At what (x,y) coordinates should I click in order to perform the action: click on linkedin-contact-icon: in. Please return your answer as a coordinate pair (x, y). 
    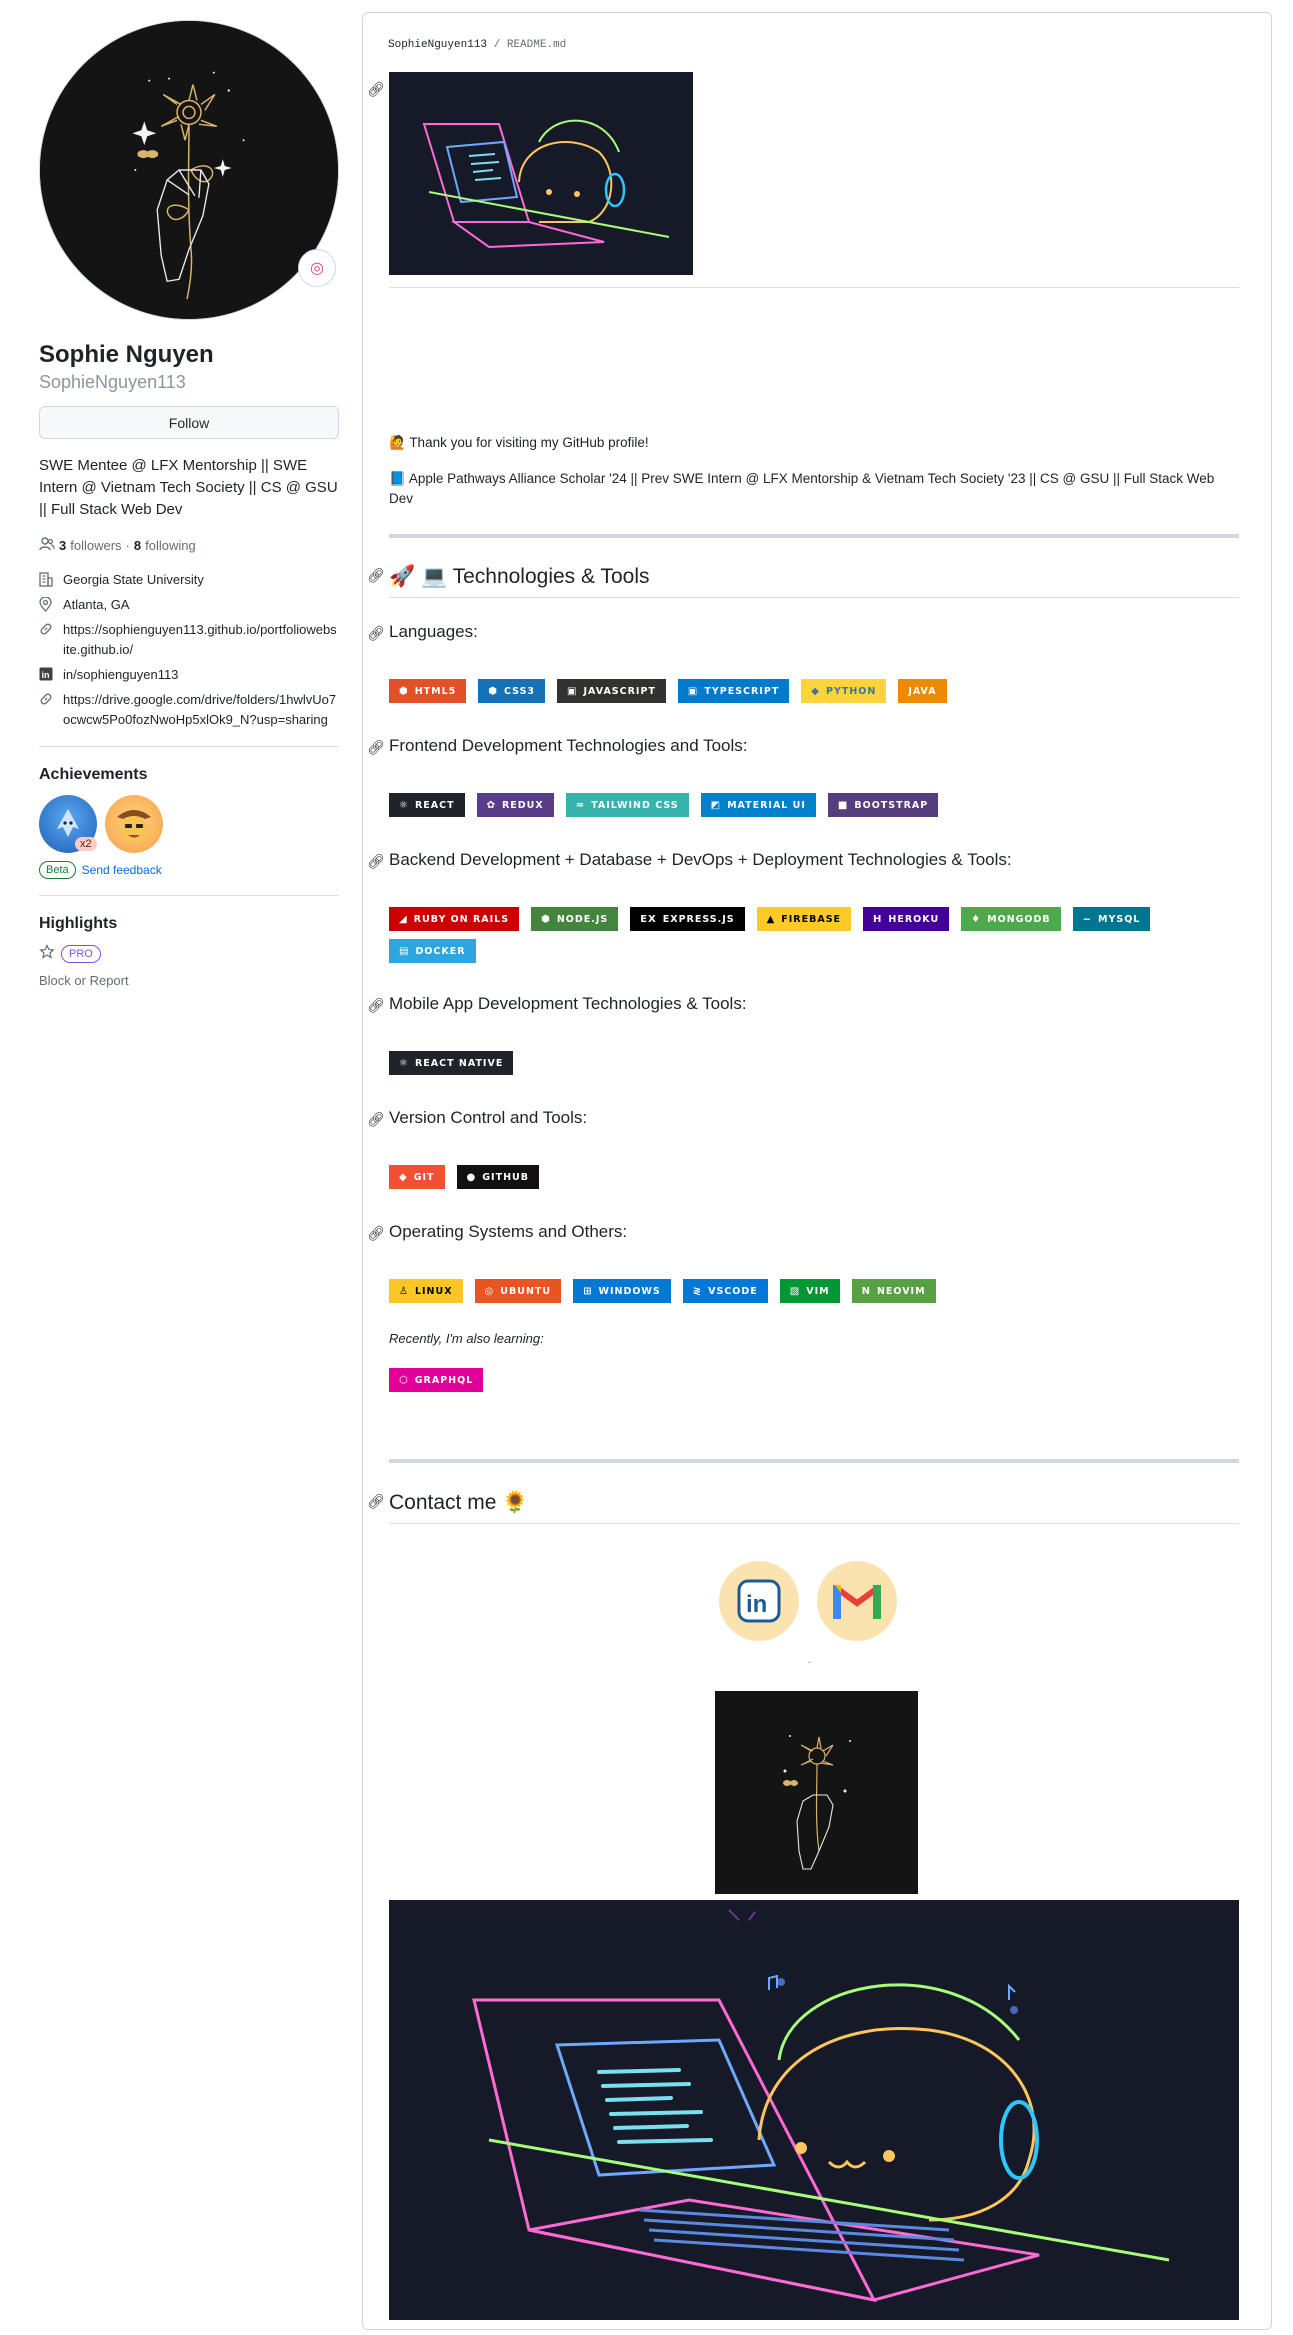
    Looking at the image, I should click on (759, 1601).